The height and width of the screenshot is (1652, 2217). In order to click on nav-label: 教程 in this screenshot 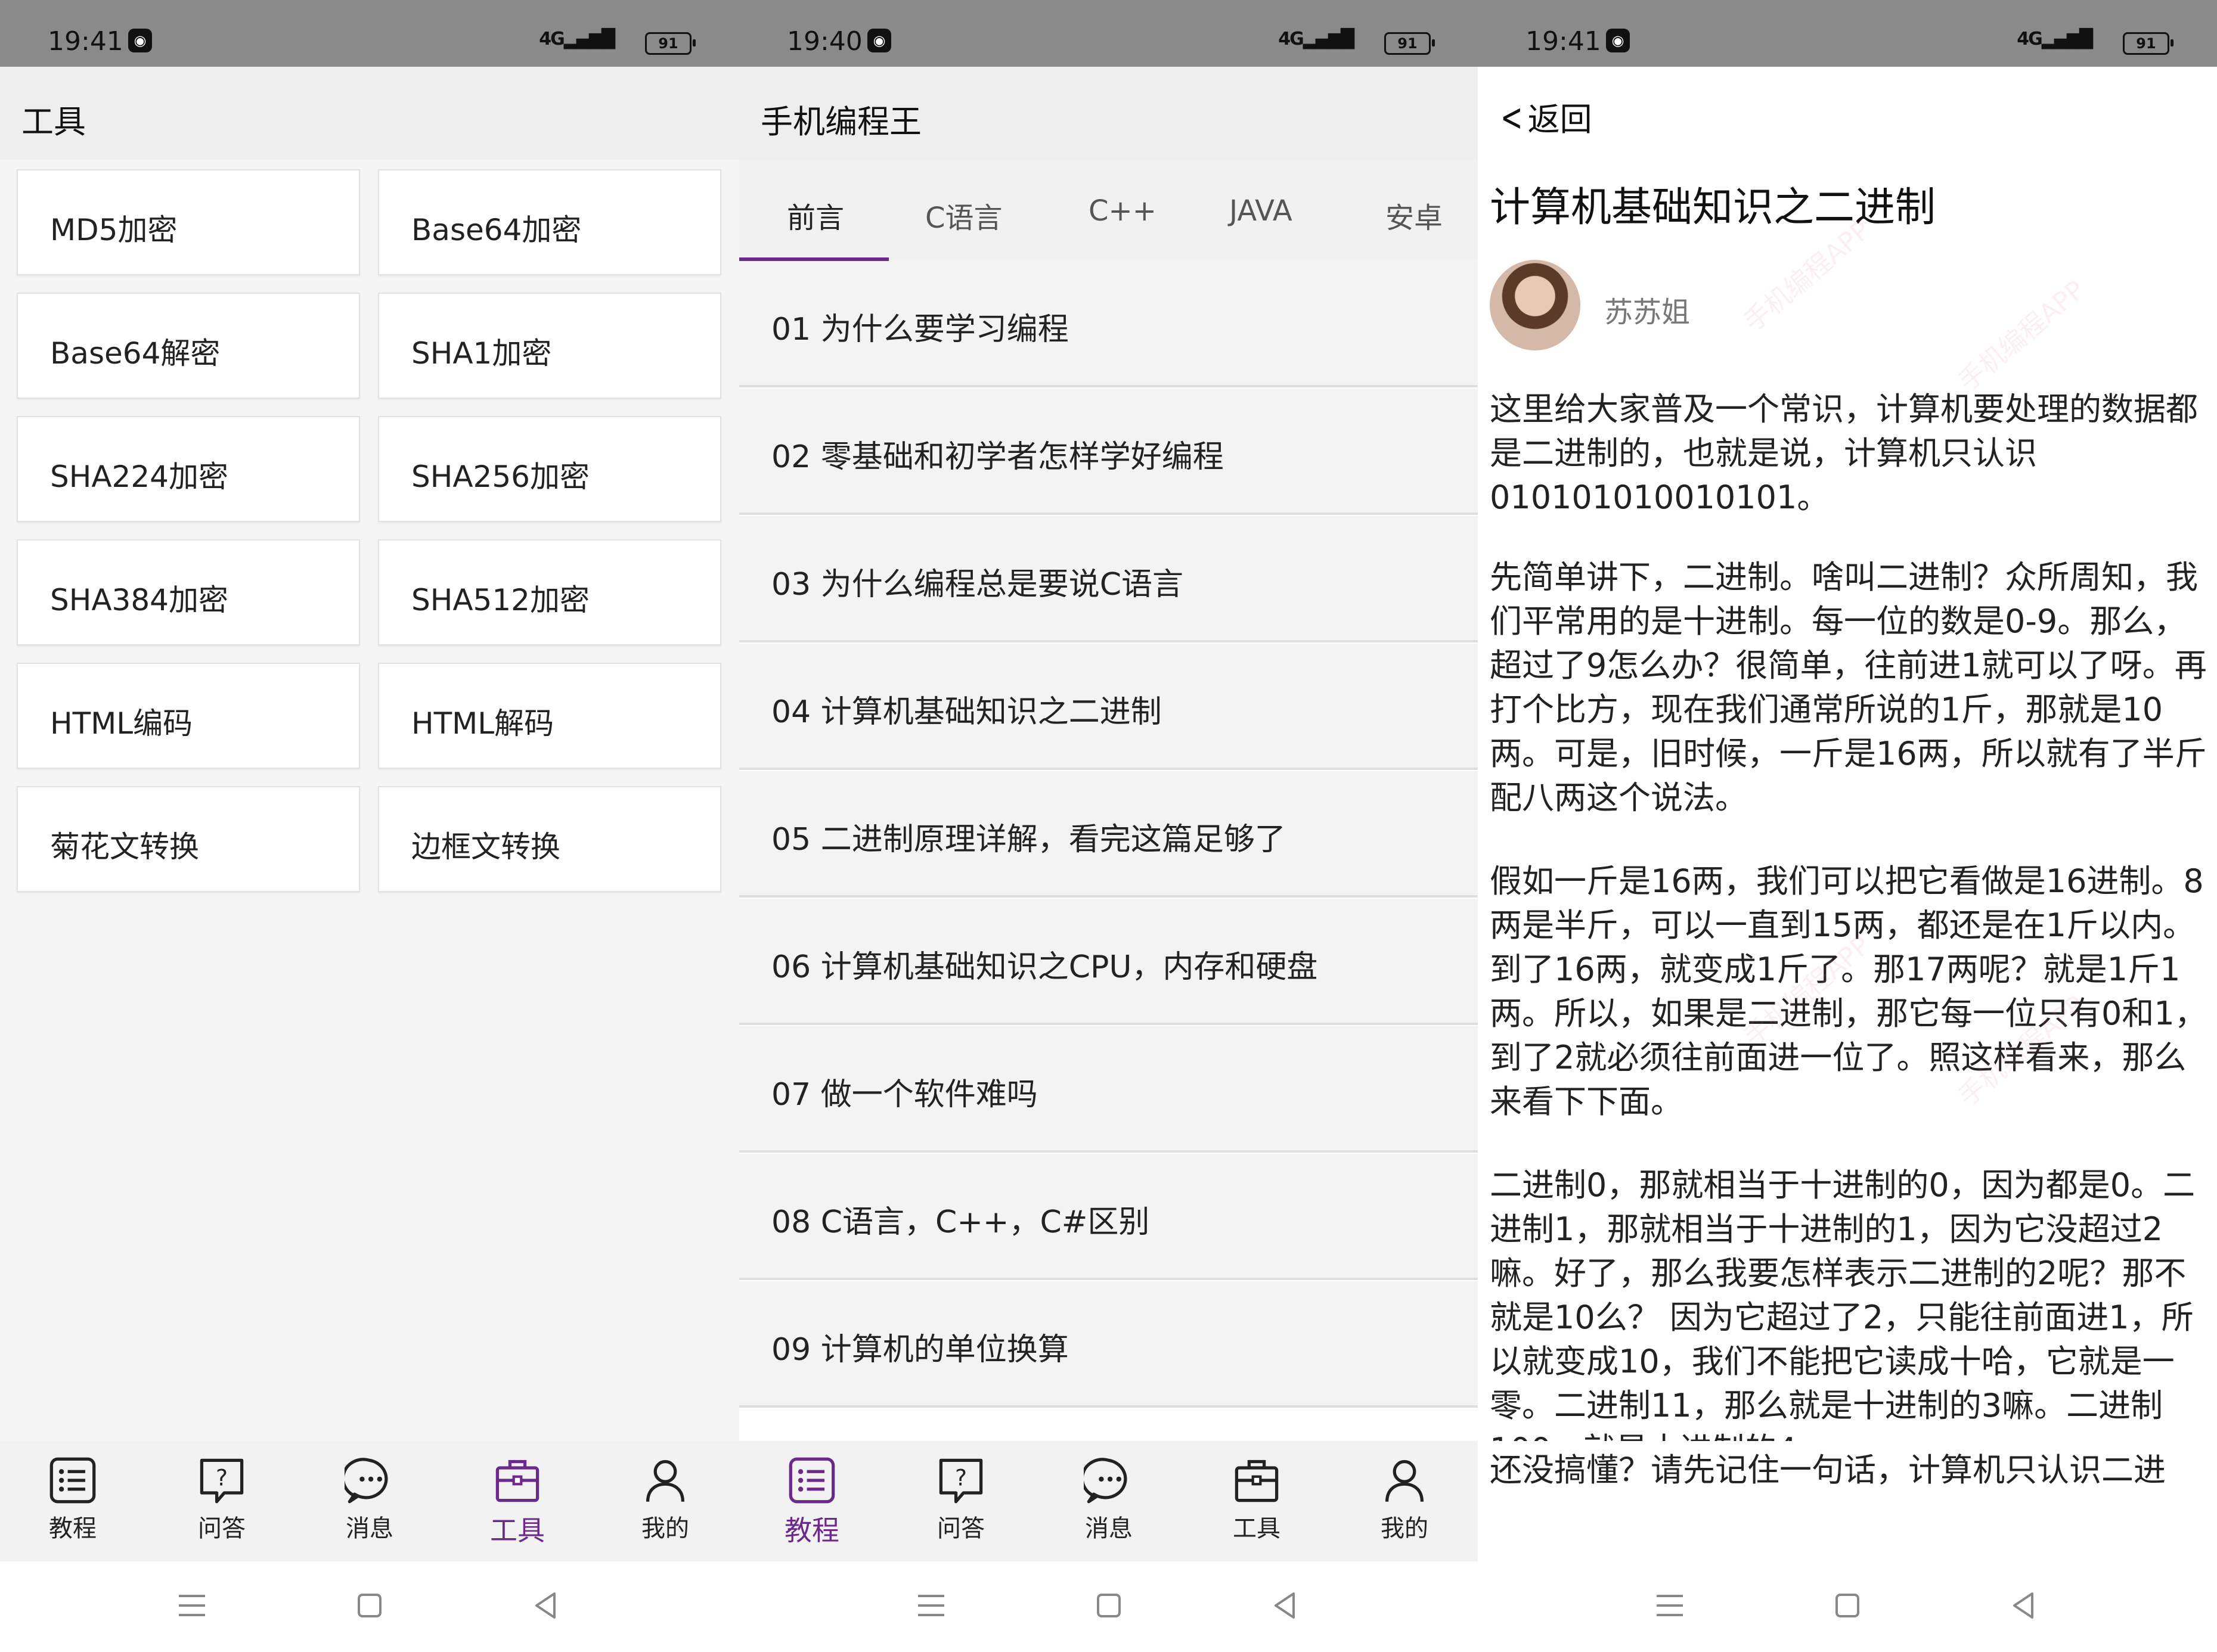, I will do `click(812, 1530)`.